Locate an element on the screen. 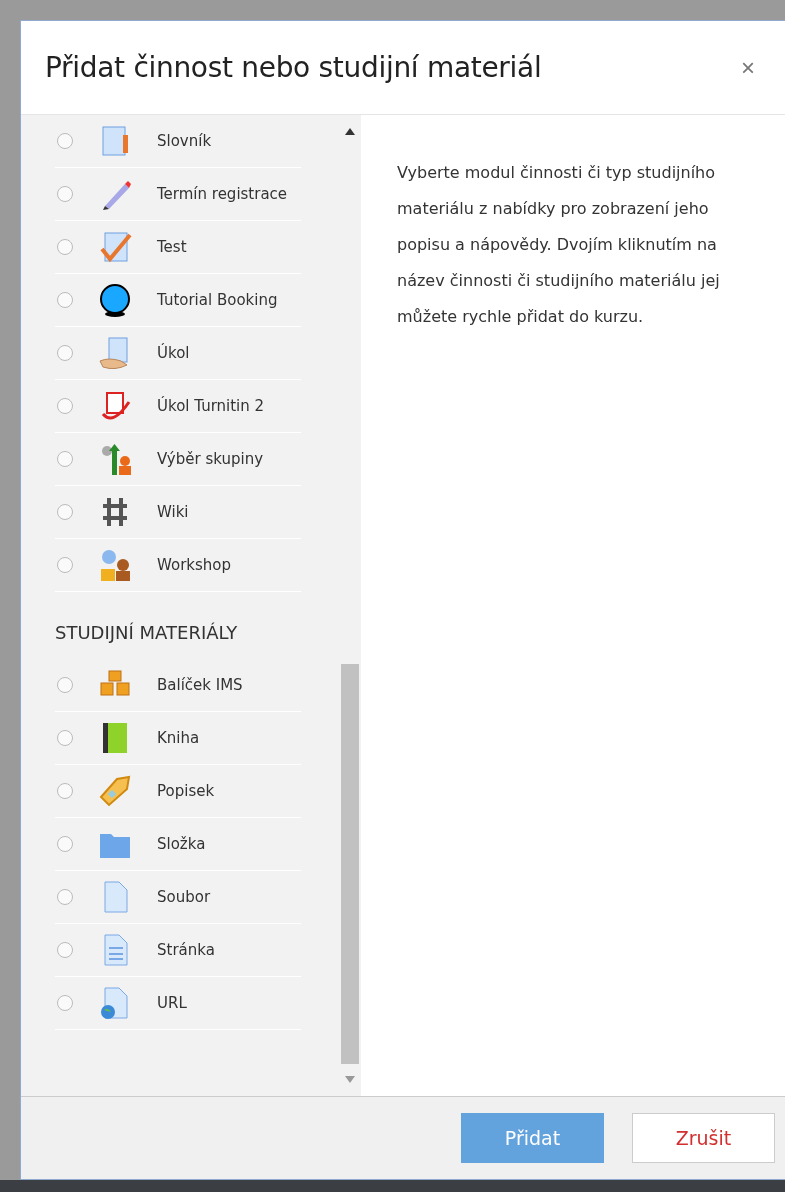 The image size is (785, 1192). sphere-icon is located at coordinates (115, 300).